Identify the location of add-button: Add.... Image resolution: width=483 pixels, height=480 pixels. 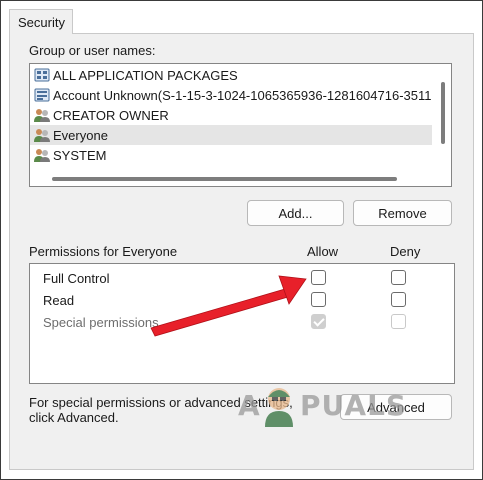
(295, 213).